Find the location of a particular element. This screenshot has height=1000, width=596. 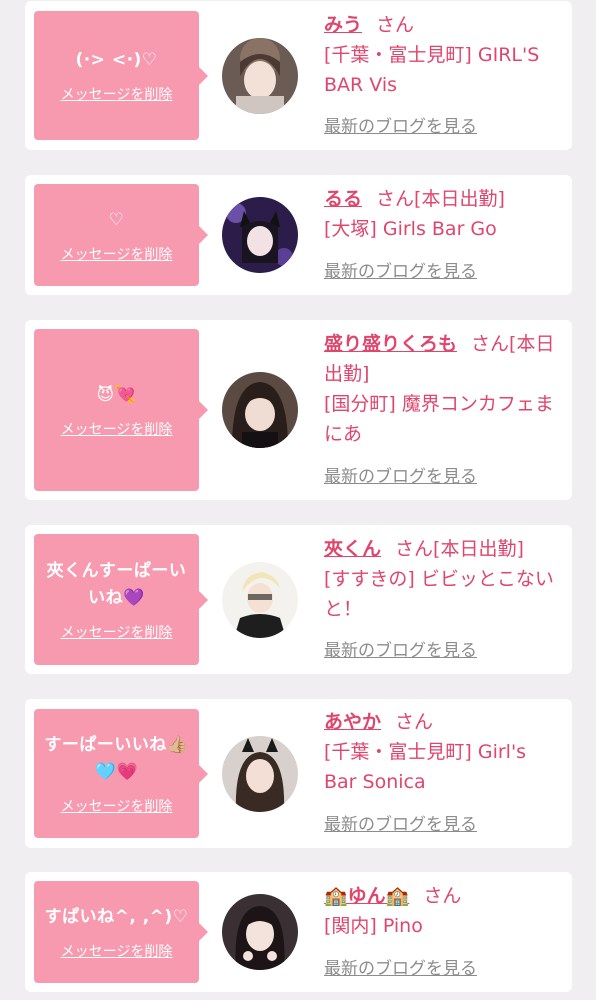

cast-info: みう さん [千葉・富士見町] GIRL'S BAR Vis is located at coordinates (442, 55).